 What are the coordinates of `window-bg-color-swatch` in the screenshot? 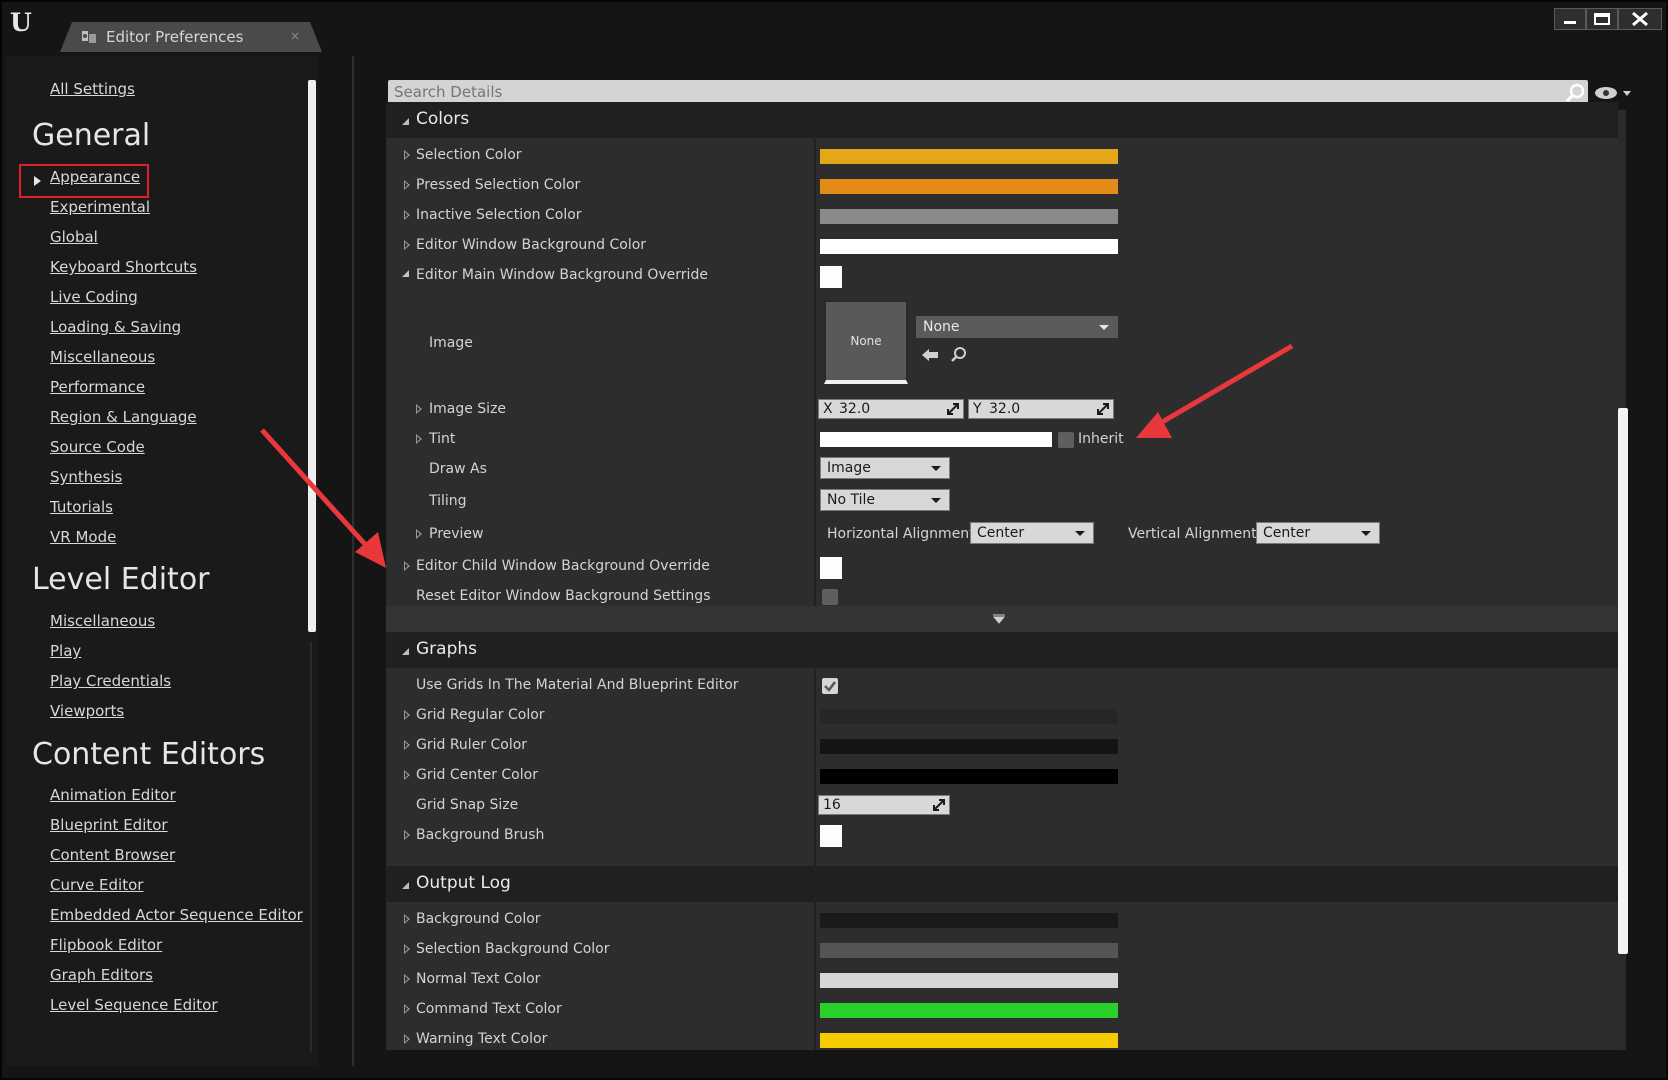 It's located at (969, 246).